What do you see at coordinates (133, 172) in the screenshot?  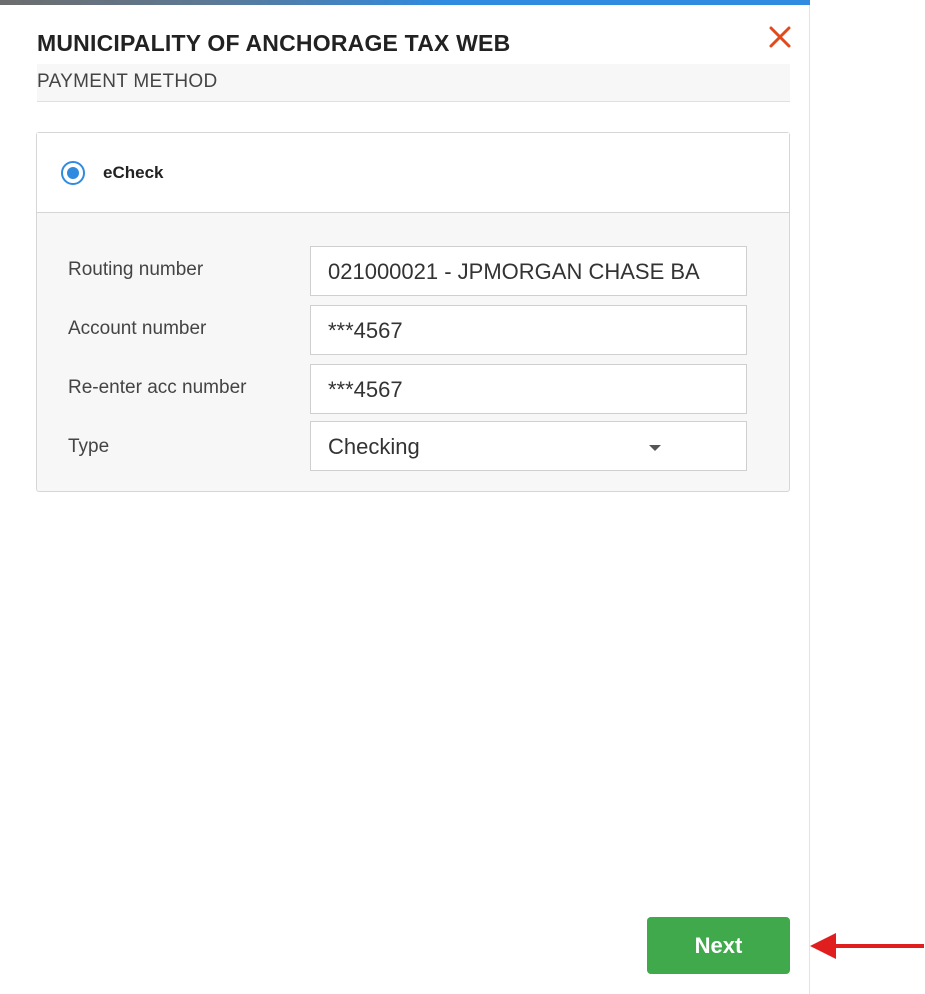 I see `echeck-label: eCheck` at bounding box center [133, 172].